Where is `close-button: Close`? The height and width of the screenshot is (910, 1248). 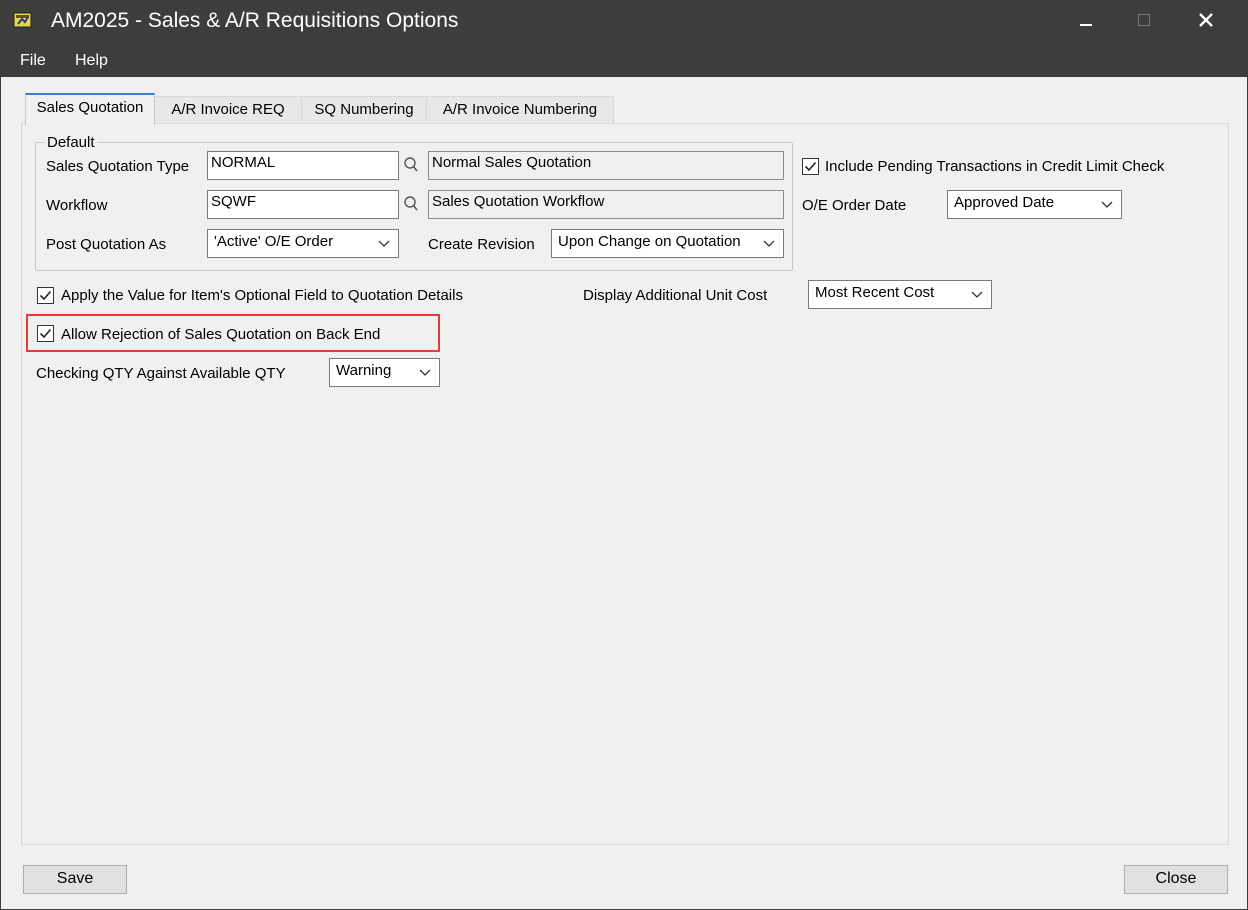 close-button: Close is located at coordinates (1176, 879).